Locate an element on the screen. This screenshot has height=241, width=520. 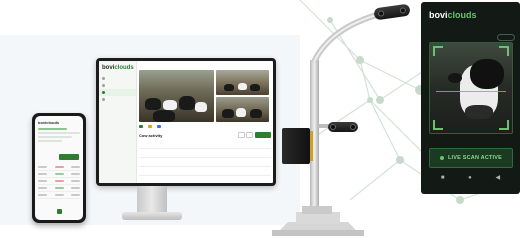
breadcrumb is located at coordinates (205, 66).